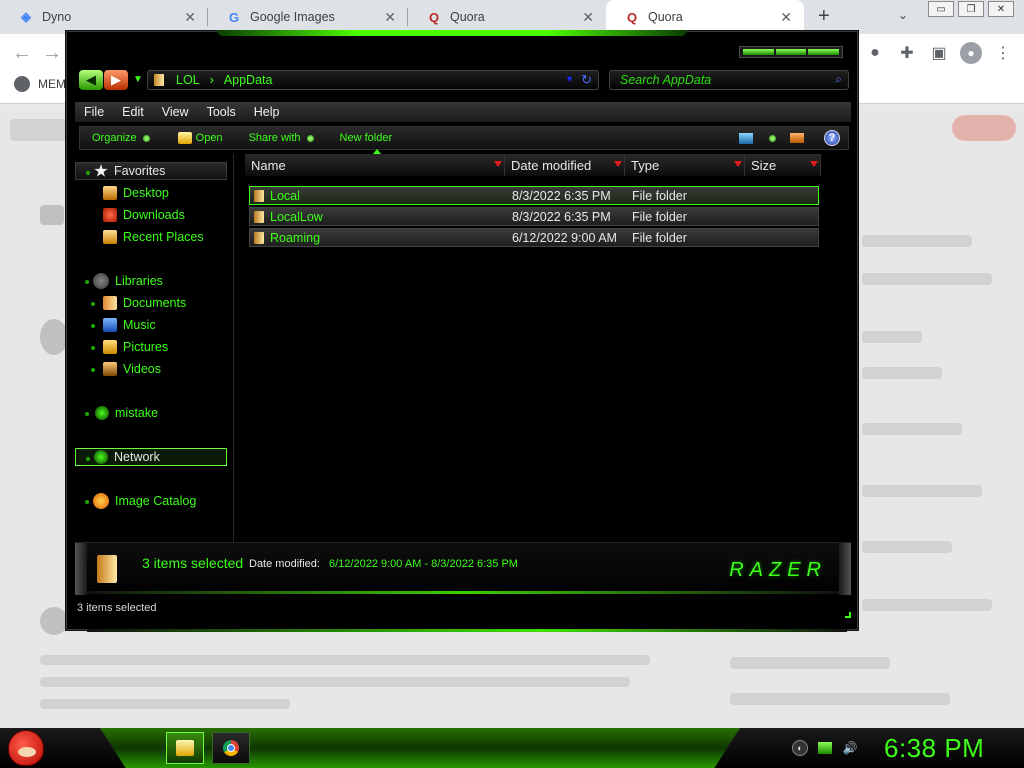  Describe the element at coordinates (825, 748) in the screenshot. I see `network-monitor-icon` at that location.